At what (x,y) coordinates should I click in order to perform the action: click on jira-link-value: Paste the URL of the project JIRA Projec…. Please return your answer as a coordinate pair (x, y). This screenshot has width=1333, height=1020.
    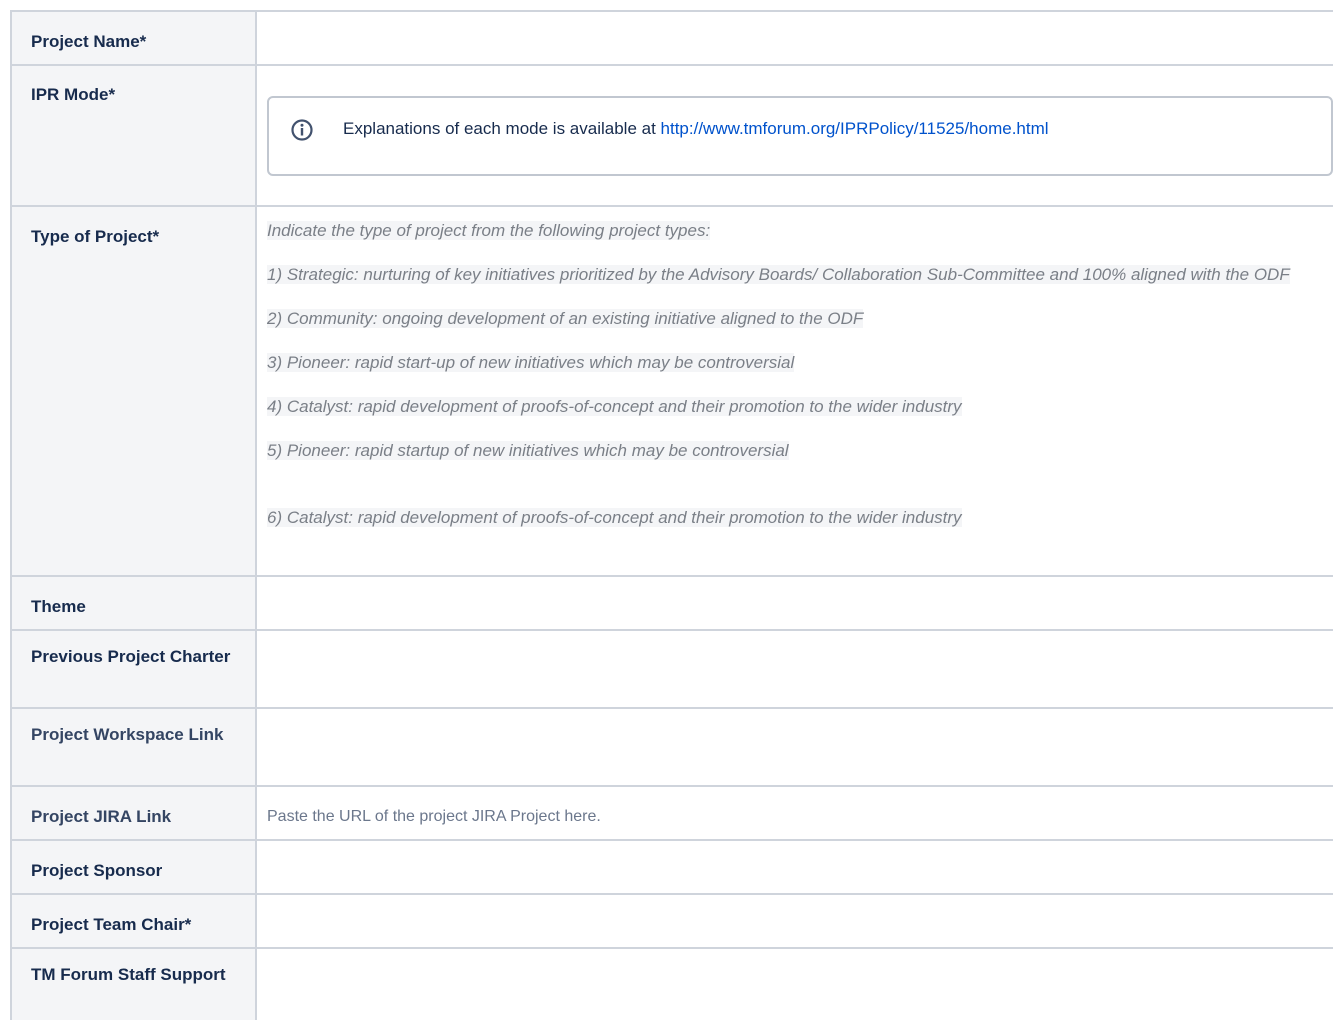
    Looking at the image, I should click on (794, 813).